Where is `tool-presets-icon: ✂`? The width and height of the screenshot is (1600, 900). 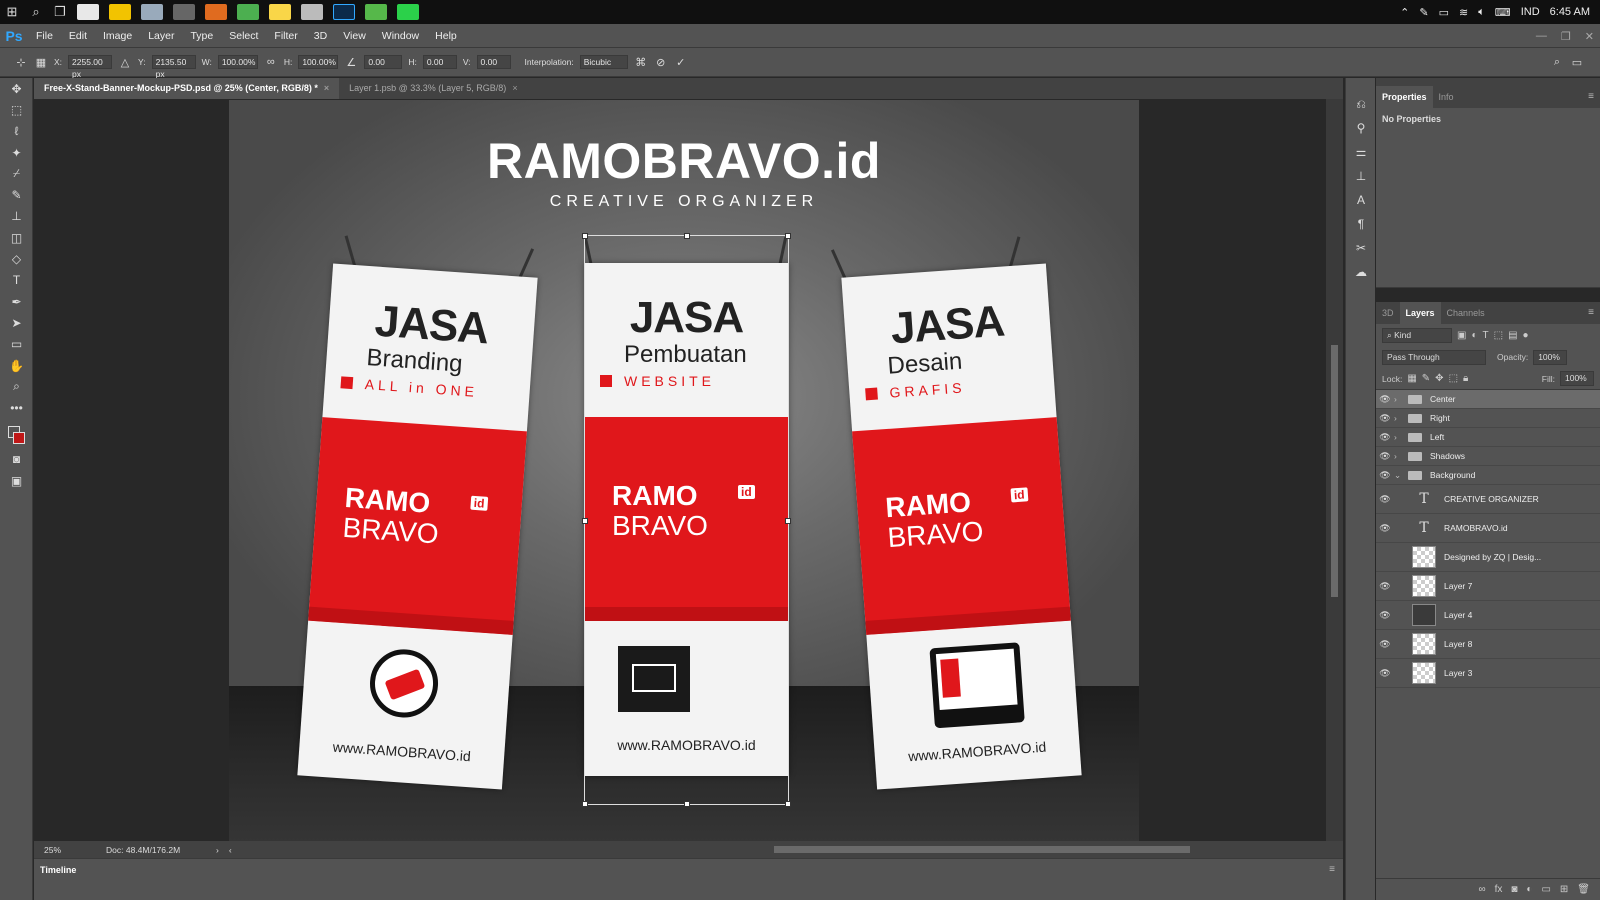
tool-presets-icon: ✂ is located at coordinates (1361, 248).